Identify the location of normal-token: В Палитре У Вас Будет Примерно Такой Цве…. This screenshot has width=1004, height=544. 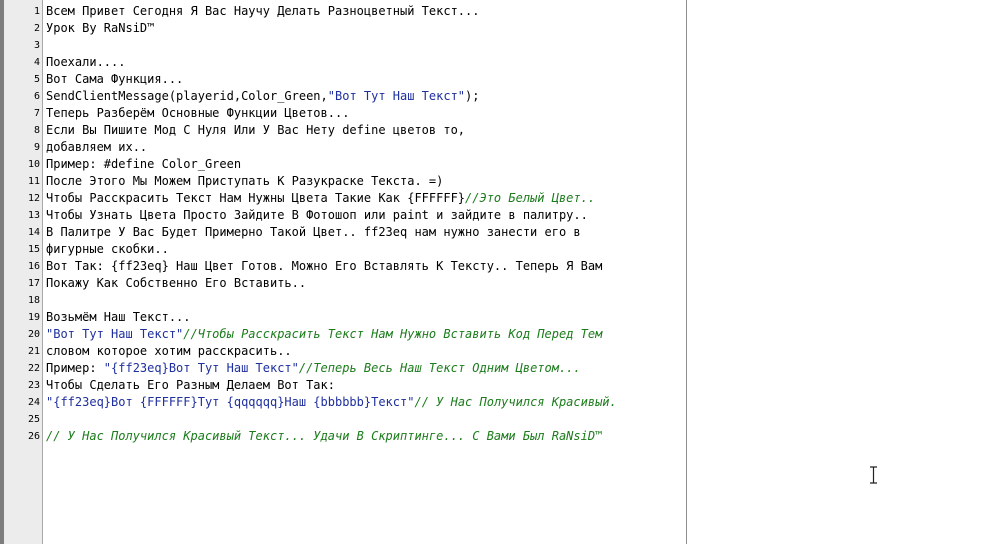
(313, 232).